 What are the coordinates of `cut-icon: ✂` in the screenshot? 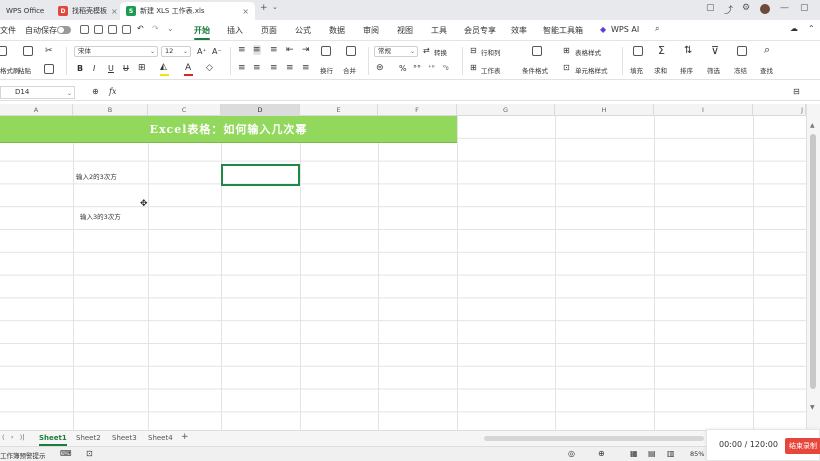 It's located at (49, 51).